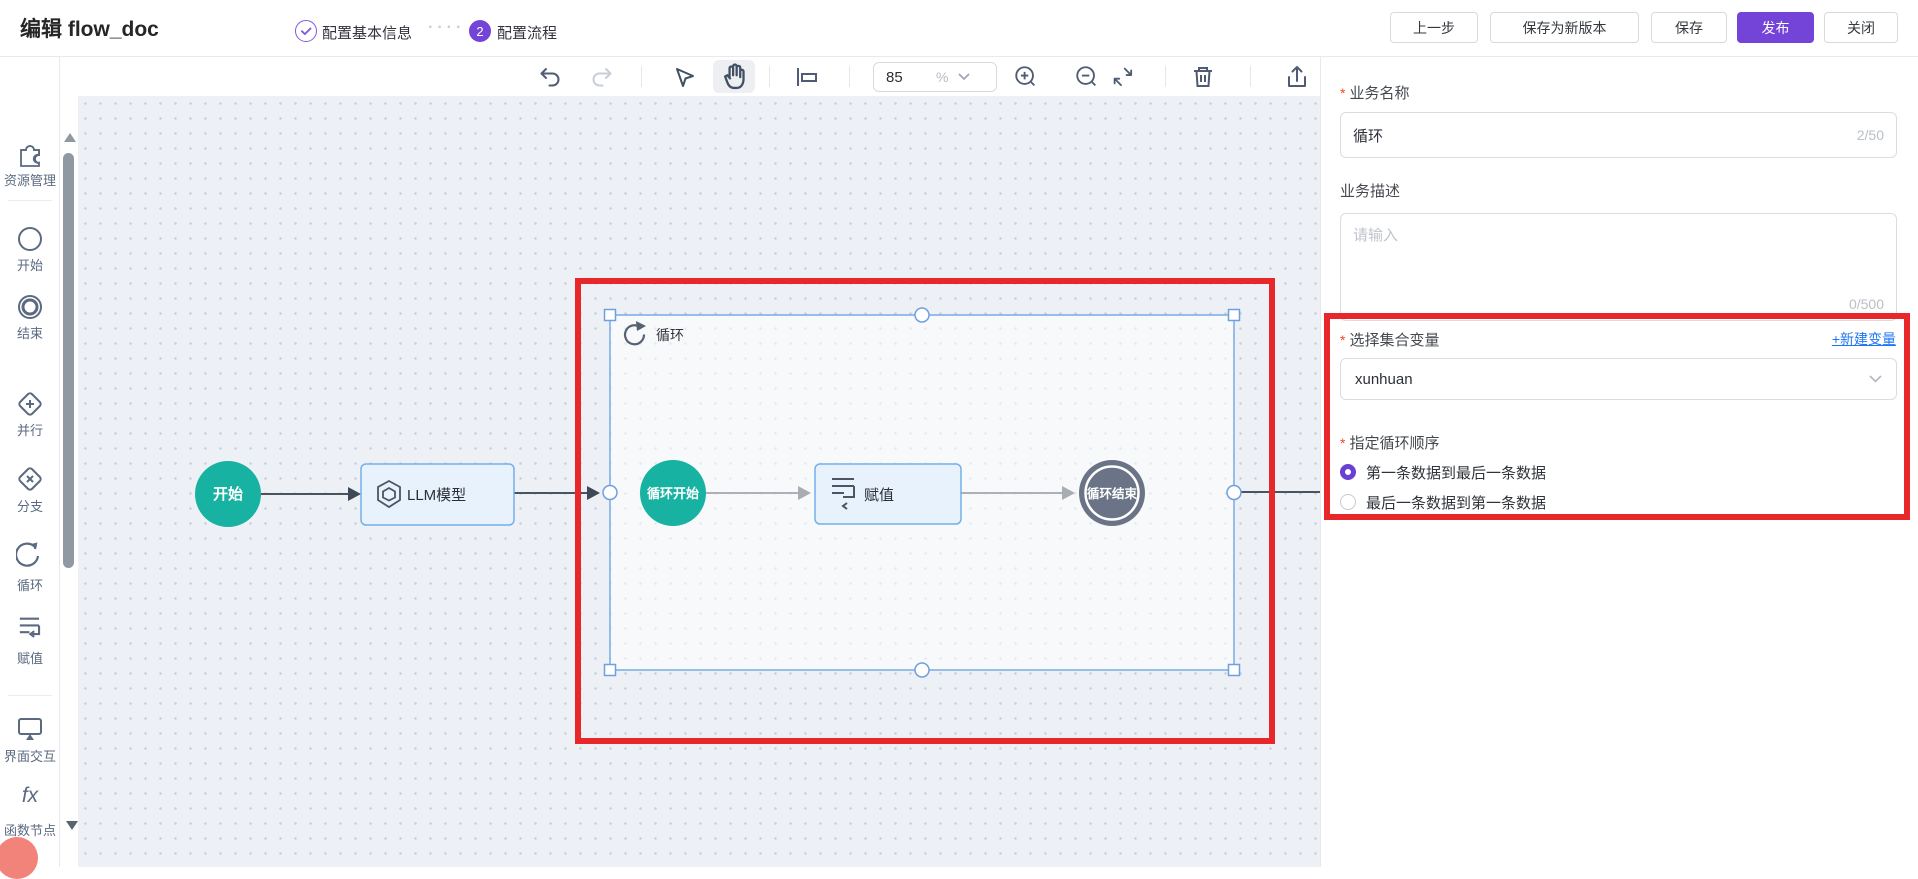  I want to click on canvas-toolbar: %, so click(690, 76).